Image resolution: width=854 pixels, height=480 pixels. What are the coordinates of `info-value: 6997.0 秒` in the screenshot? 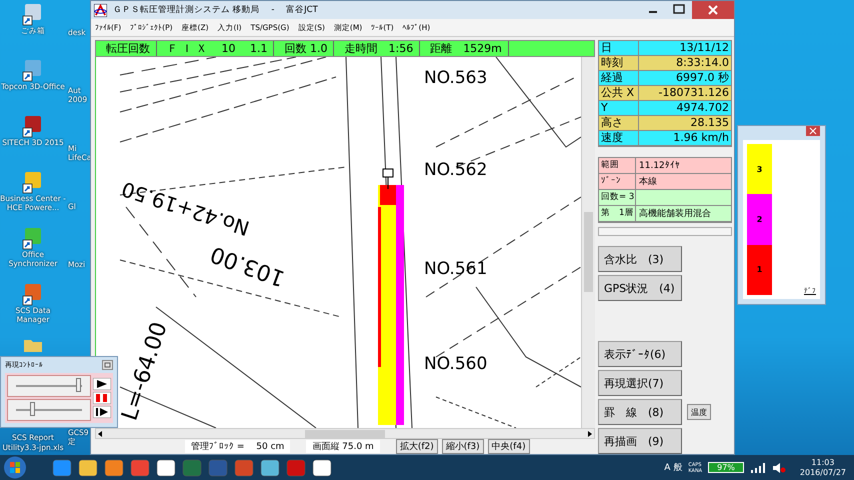 It's located at (702, 78).